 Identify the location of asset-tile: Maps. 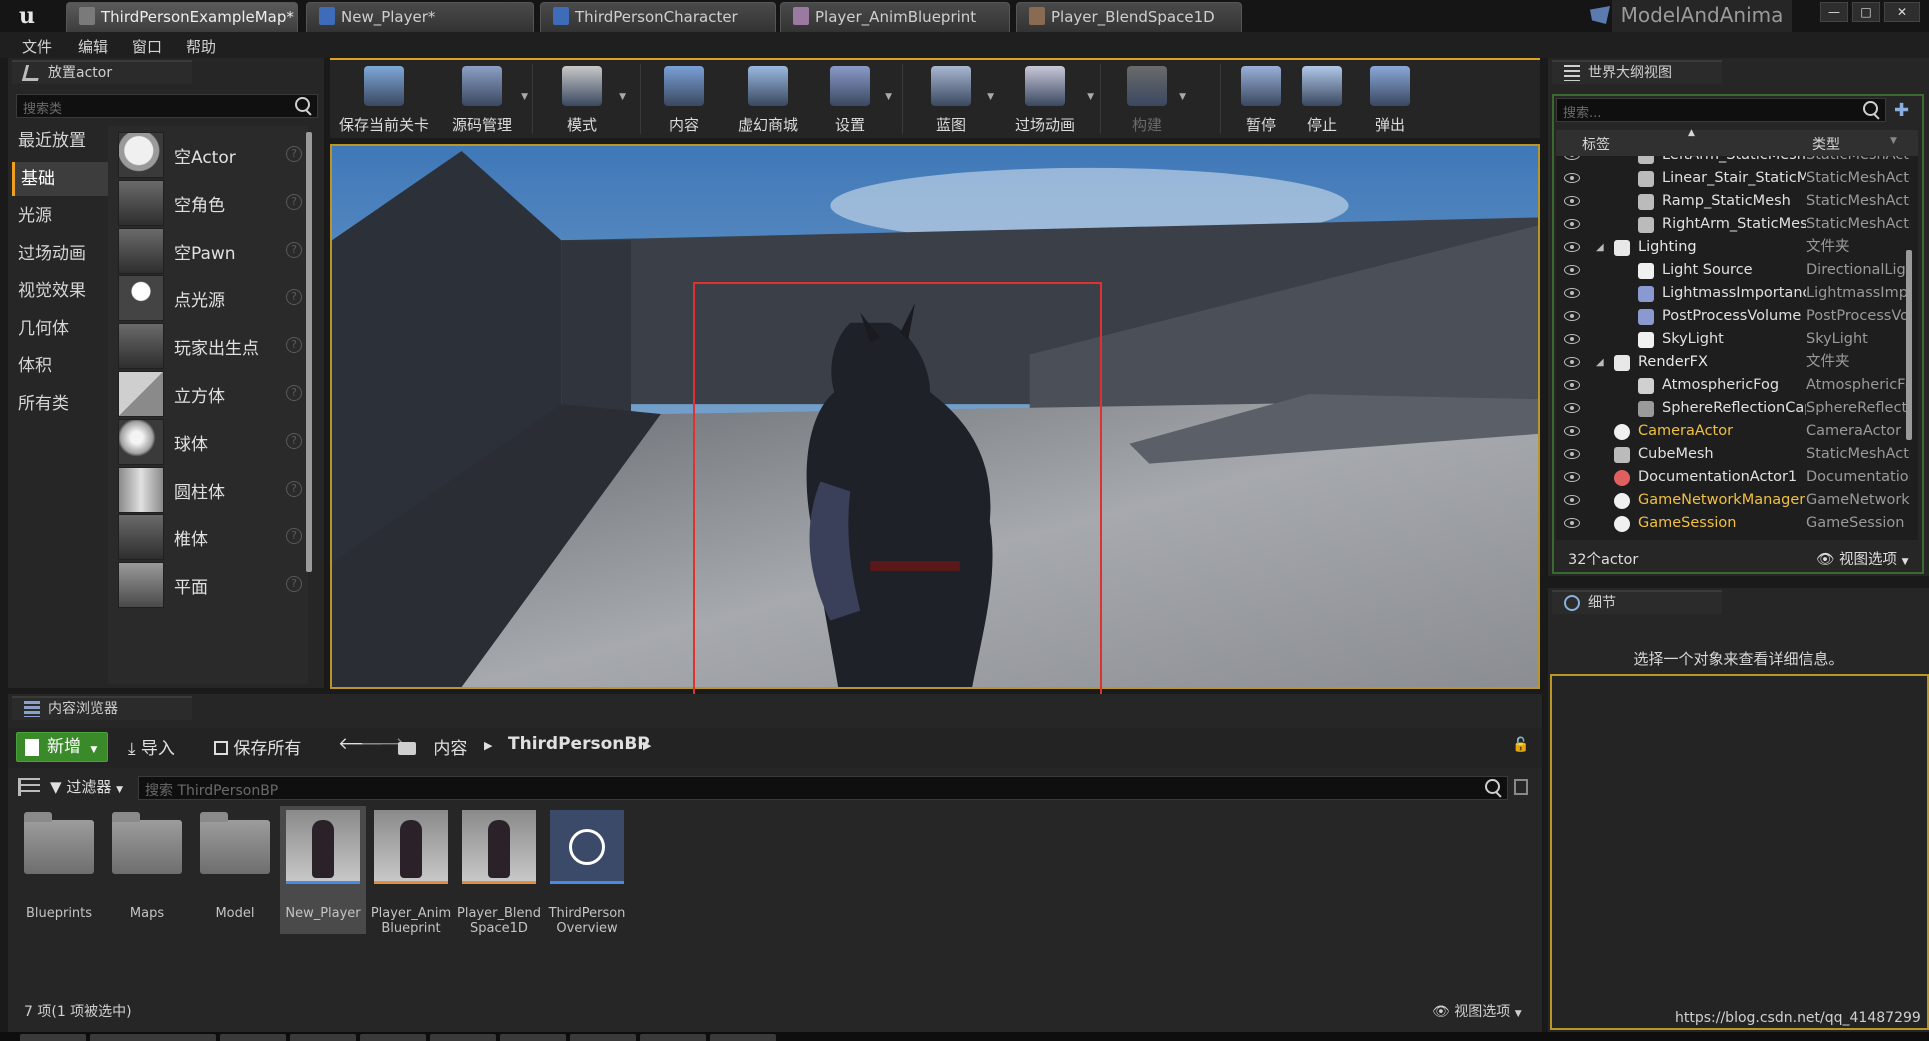
(147, 870).